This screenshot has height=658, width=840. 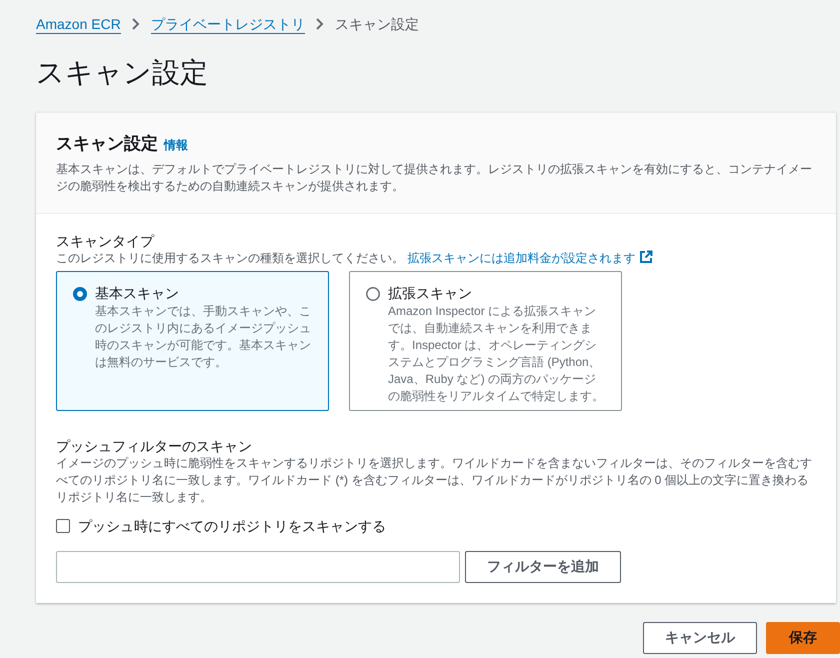 I want to click on external-link-icon, so click(x=646, y=257).